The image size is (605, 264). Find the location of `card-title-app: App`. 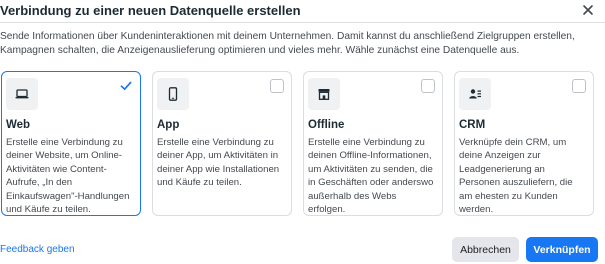

card-title-app: App is located at coordinates (168, 125).